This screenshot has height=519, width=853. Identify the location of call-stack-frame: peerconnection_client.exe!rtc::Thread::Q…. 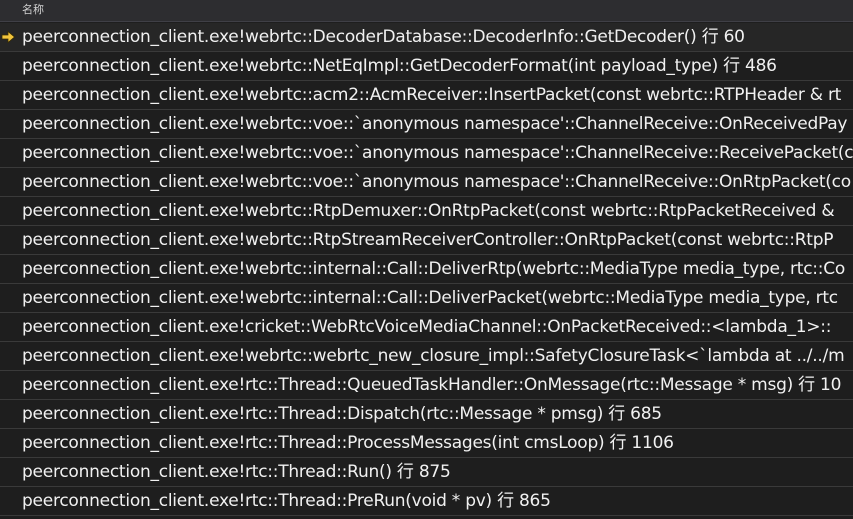
(426, 385).